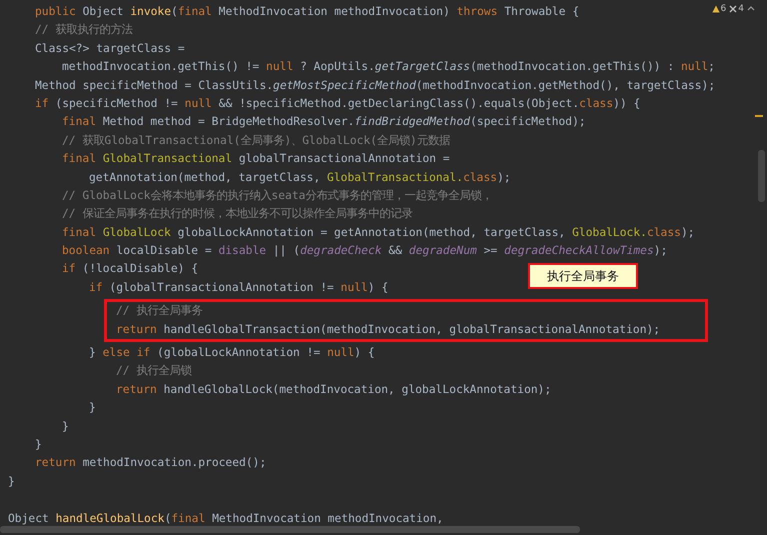 The width and height of the screenshot is (767, 535). I want to click on code-line: if (specificMethod != null && !specificMethod.getDeclaringClass().equals(Object.class)) {, so click(337, 104).